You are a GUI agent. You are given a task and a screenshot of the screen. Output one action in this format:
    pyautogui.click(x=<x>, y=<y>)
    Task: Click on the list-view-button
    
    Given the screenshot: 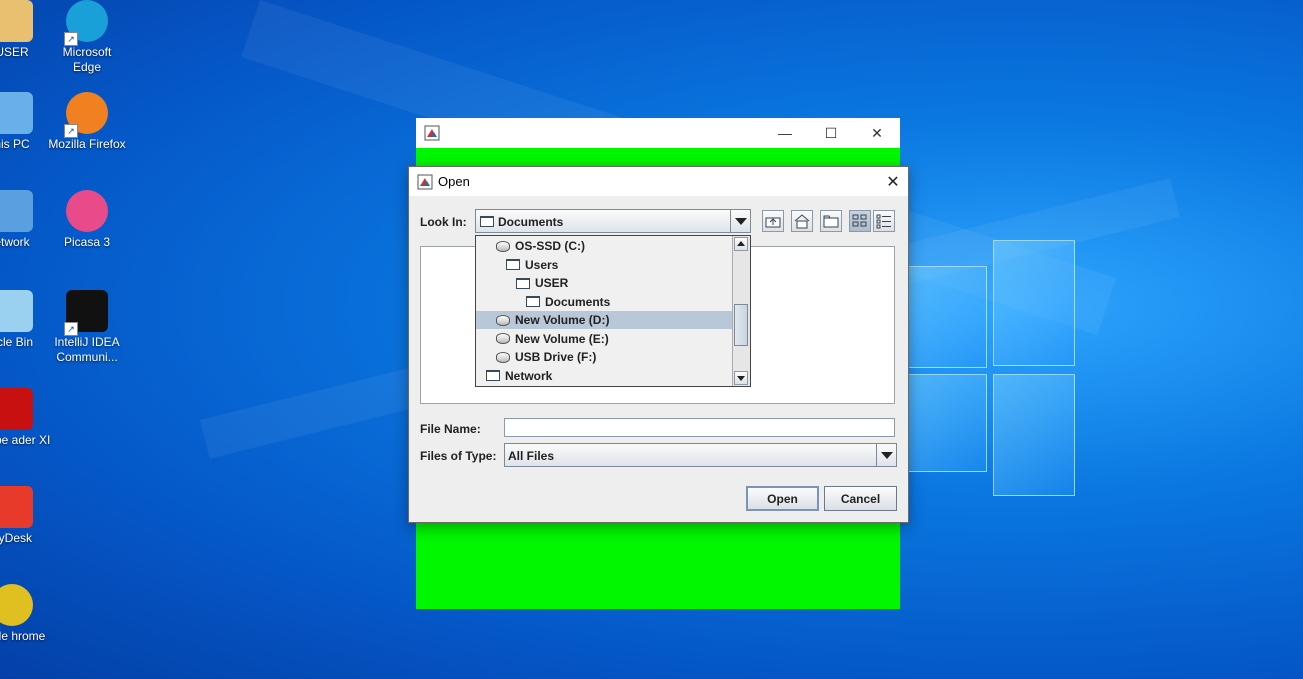 What is the action you would take?
    pyautogui.click(x=860, y=221)
    